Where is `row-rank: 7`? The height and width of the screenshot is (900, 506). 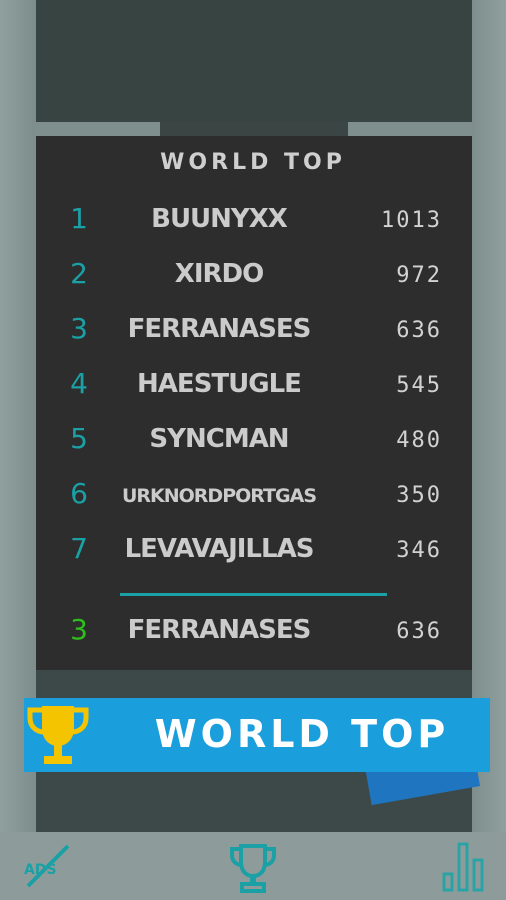 row-rank: 7 is located at coordinates (79, 548).